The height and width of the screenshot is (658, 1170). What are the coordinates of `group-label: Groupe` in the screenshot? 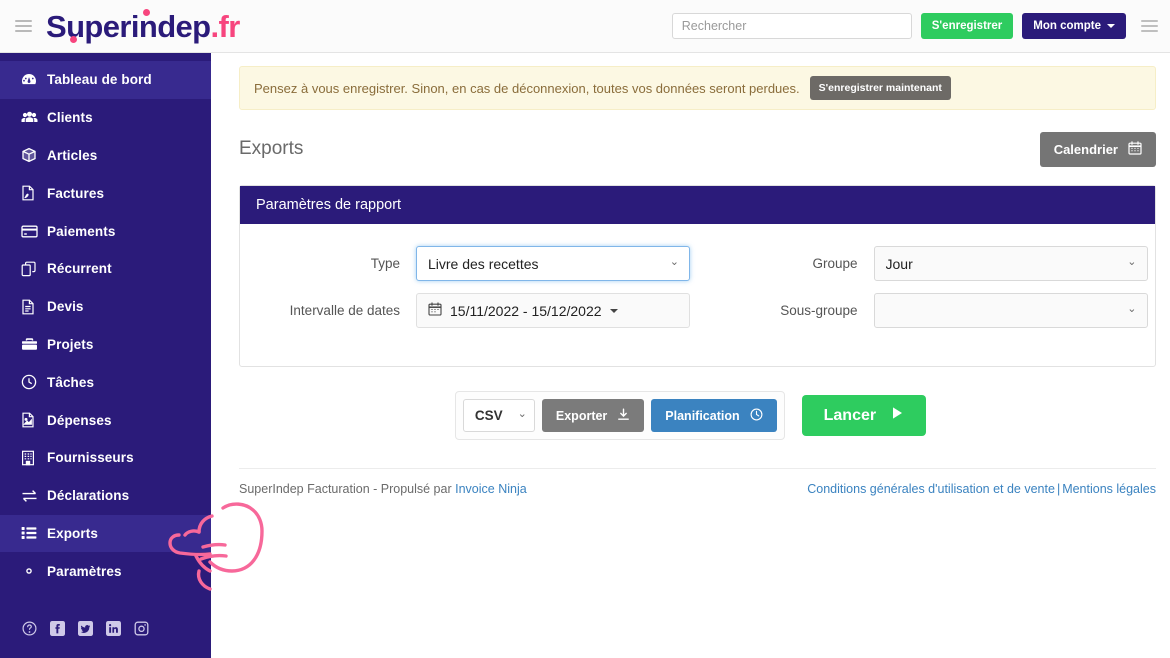 It's located at (835, 263).